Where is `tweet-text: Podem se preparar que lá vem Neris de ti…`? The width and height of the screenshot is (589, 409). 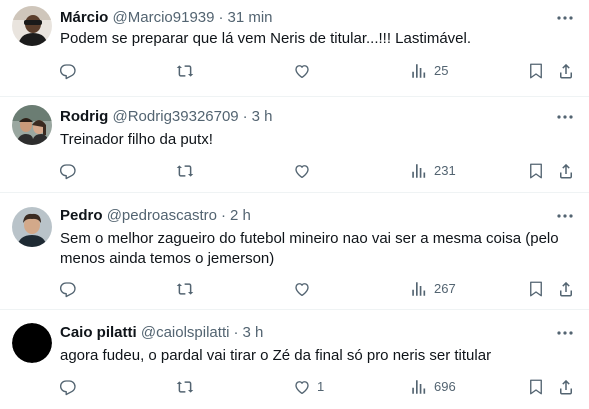
tweet-text: Podem se preparar que lá vem Neris de ti… is located at coordinates (266, 38).